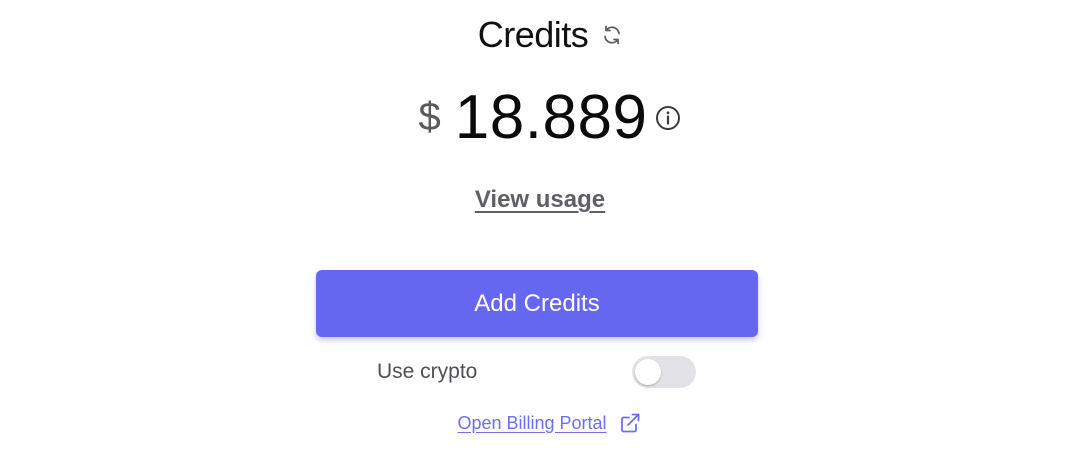  Describe the element at coordinates (668, 118) in the screenshot. I see `info-icon` at that location.